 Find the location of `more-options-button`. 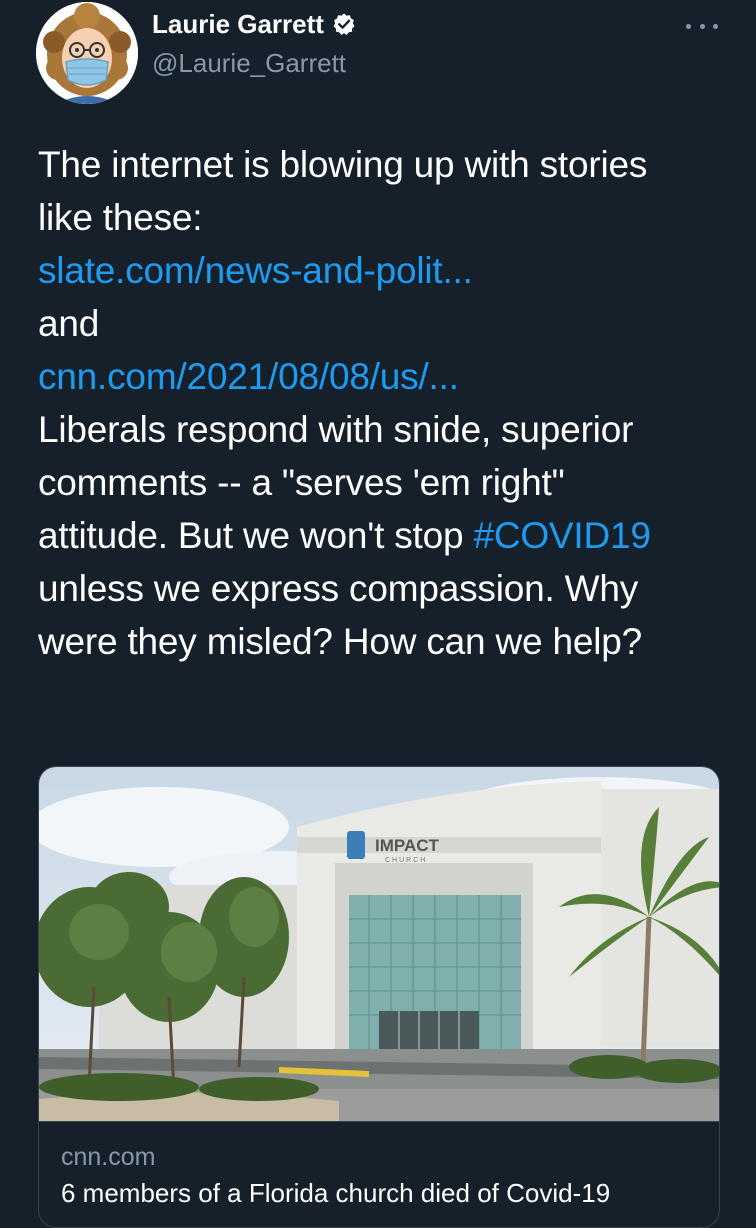

more-options-button is located at coordinates (702, 26).